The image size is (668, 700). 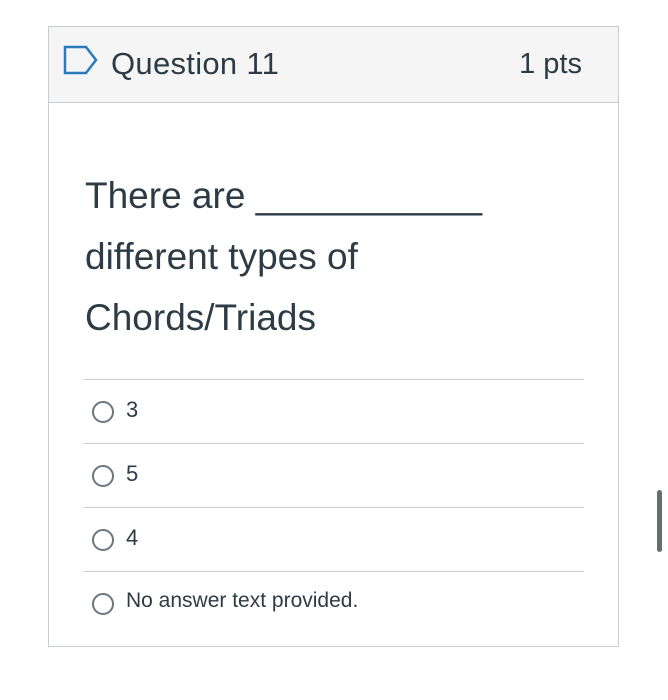 What do you see at coordinates (659, 521) in the screenshot?
I see `scrollbar-thumb` at bounding box center [659, 521].